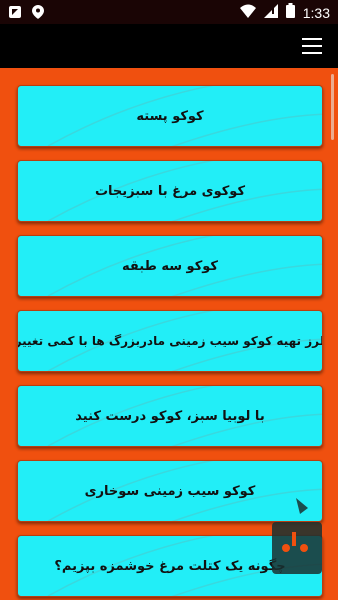  What do you see at coordinates (38, 13) in the screenshot?
I see `location-icon` at bounding box center [38, 13].